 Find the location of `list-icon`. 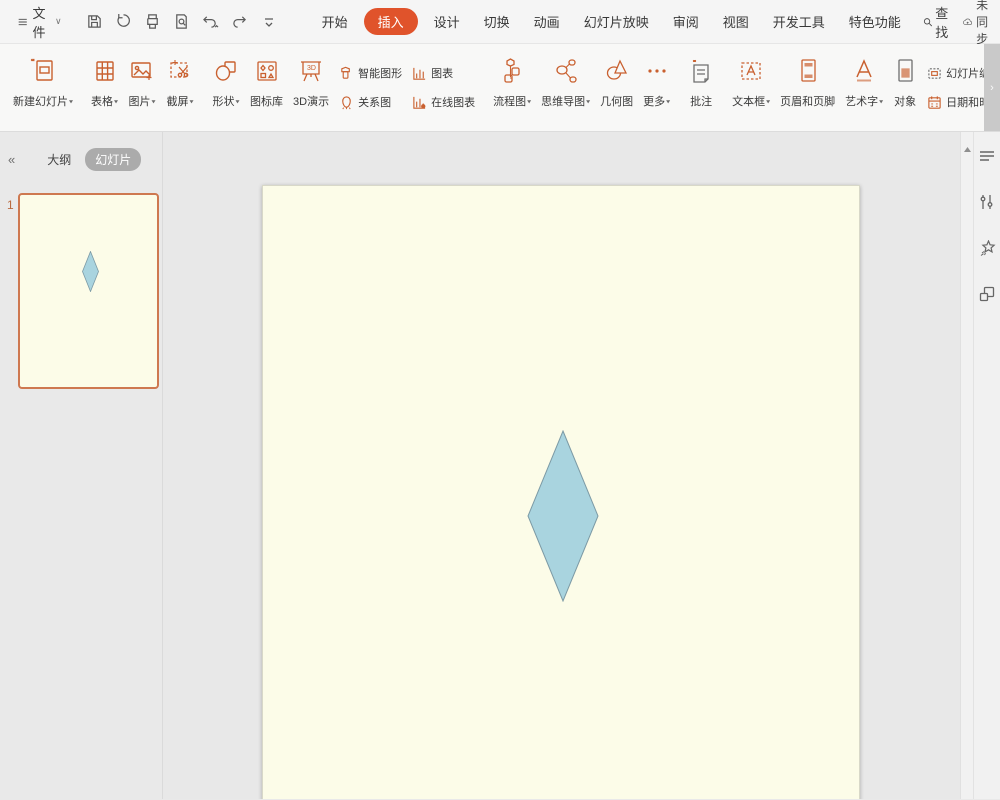

list-icon is located at coordinates (987, 156).